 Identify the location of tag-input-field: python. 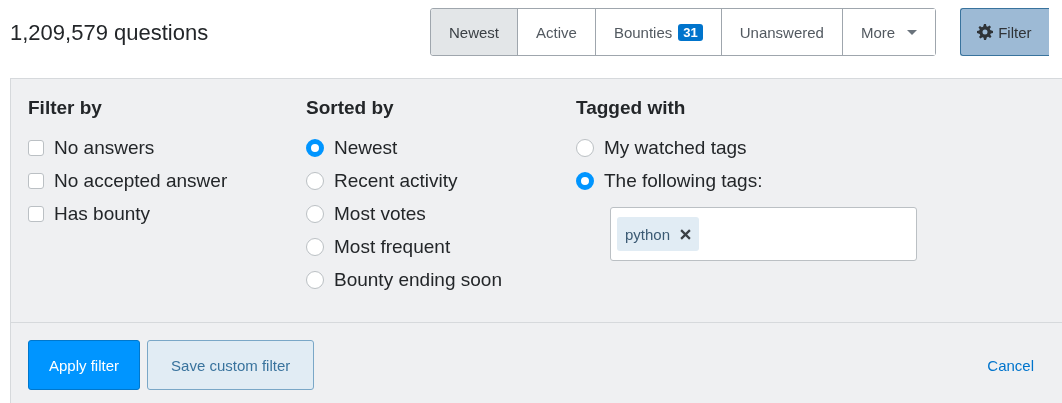
(763, 234).